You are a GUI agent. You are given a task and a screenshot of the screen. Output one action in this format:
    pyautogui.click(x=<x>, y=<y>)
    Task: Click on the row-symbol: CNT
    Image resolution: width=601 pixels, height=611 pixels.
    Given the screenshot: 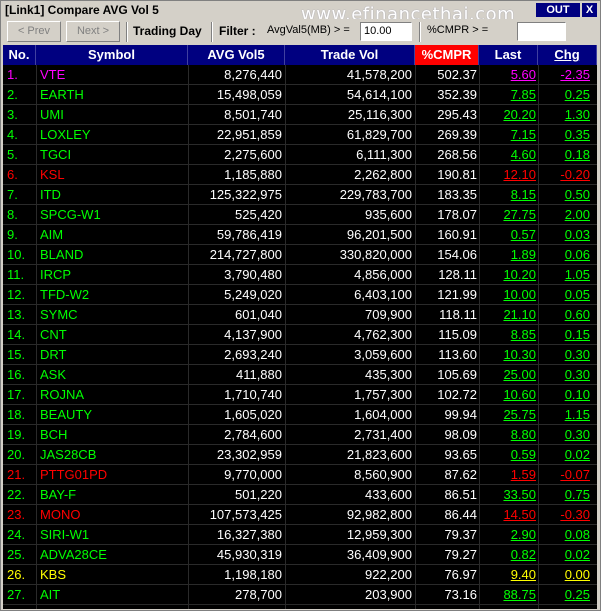 What is the action you would take?
    pyautogui.click(x=115, y=335)
    